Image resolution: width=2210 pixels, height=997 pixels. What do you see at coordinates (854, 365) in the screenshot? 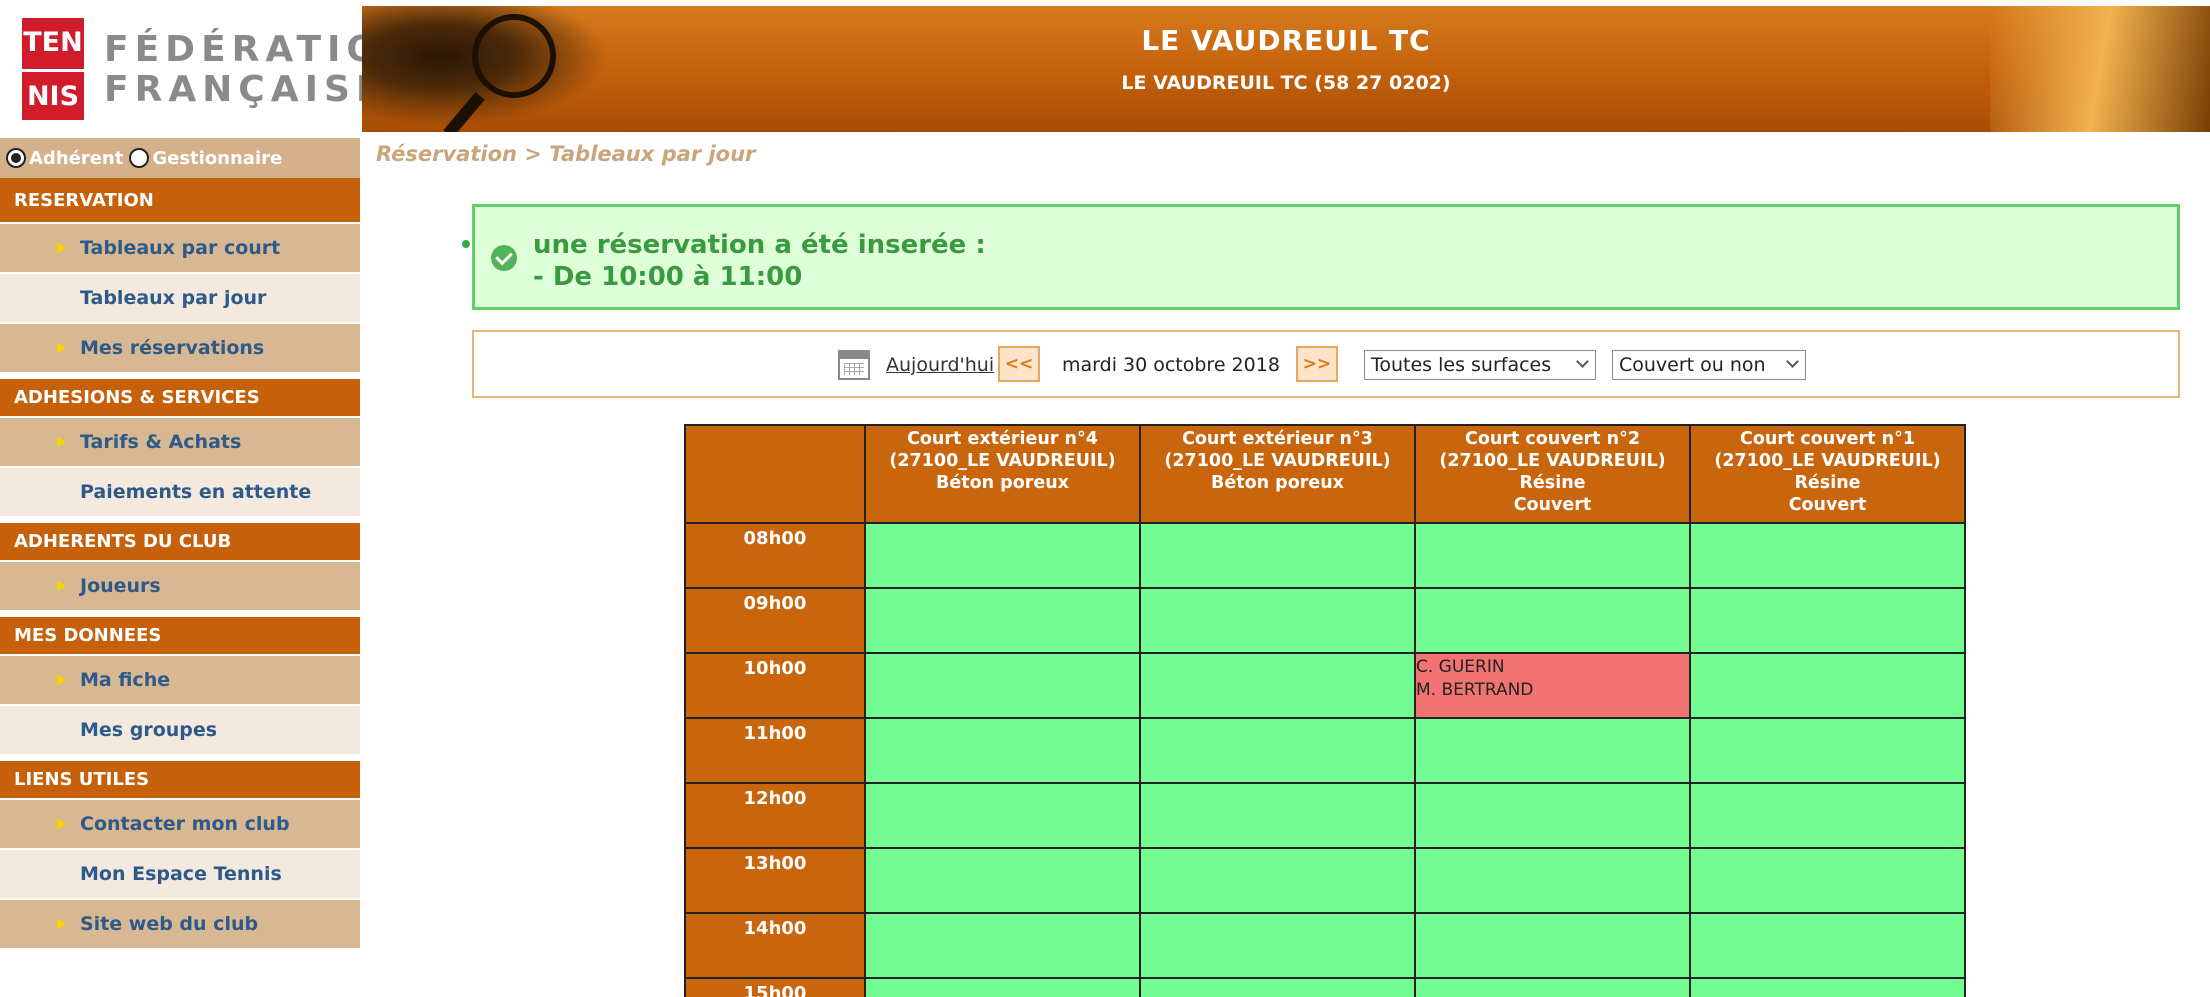
I see `calendar-icon` at bounding box center [854, 365].